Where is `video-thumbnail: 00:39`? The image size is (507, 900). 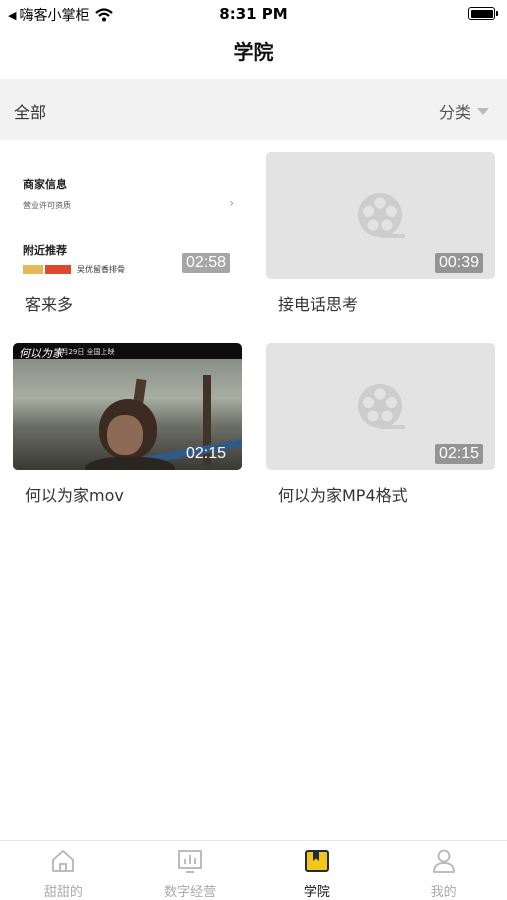 video-thumbnail: 00:39 is located at coordinates (380, 215).